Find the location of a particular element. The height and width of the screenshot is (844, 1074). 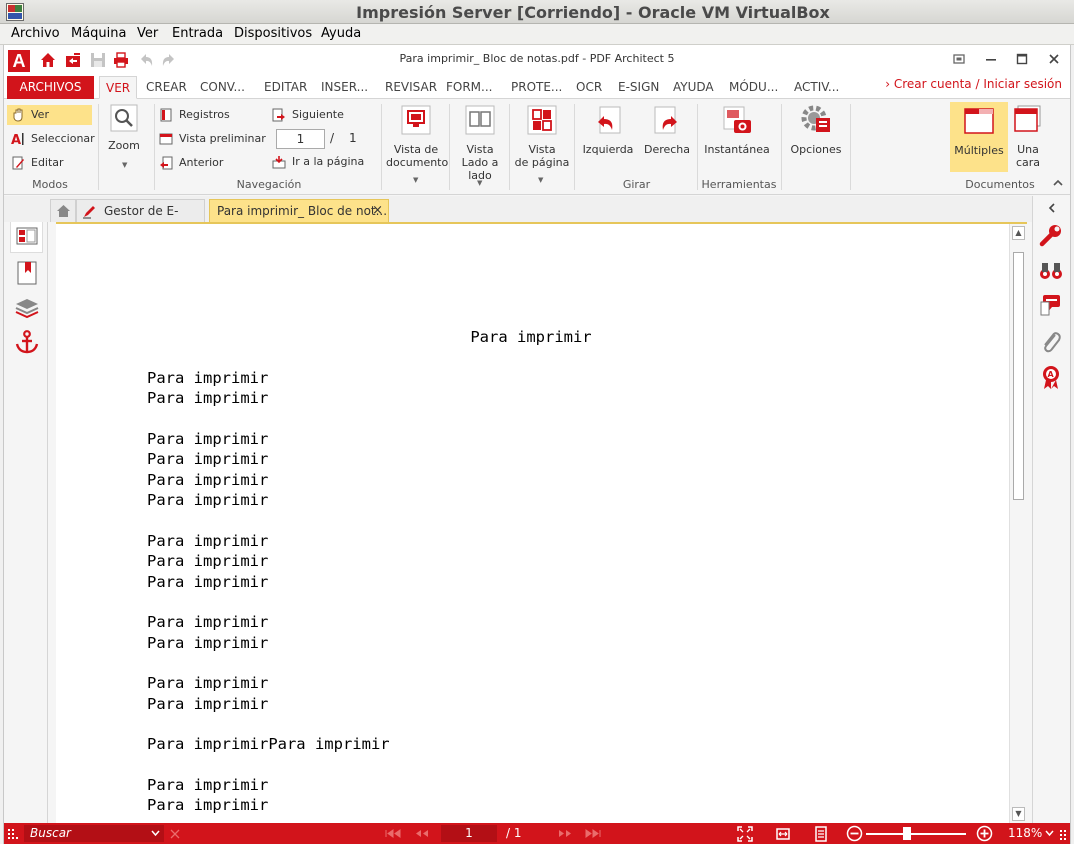

tab-editar: EDITAR is located at coordinates (285, 87).